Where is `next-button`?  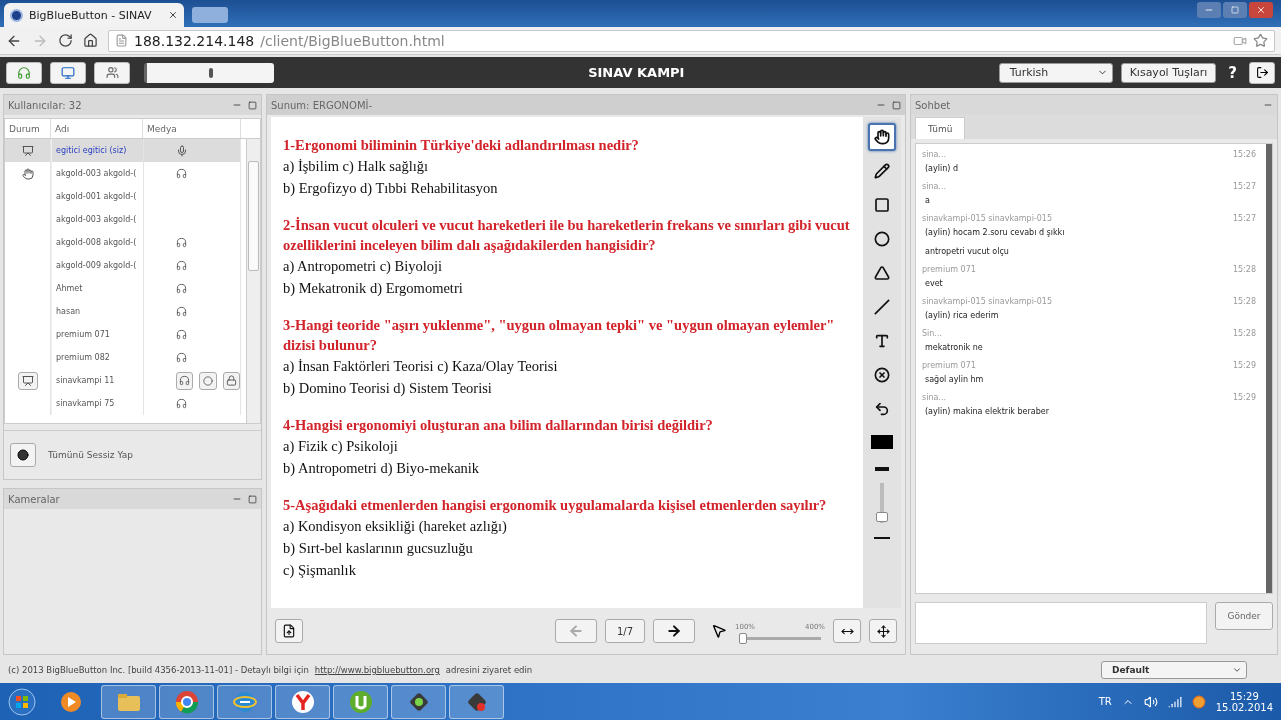
next-button is located at coordinates (674, 631).